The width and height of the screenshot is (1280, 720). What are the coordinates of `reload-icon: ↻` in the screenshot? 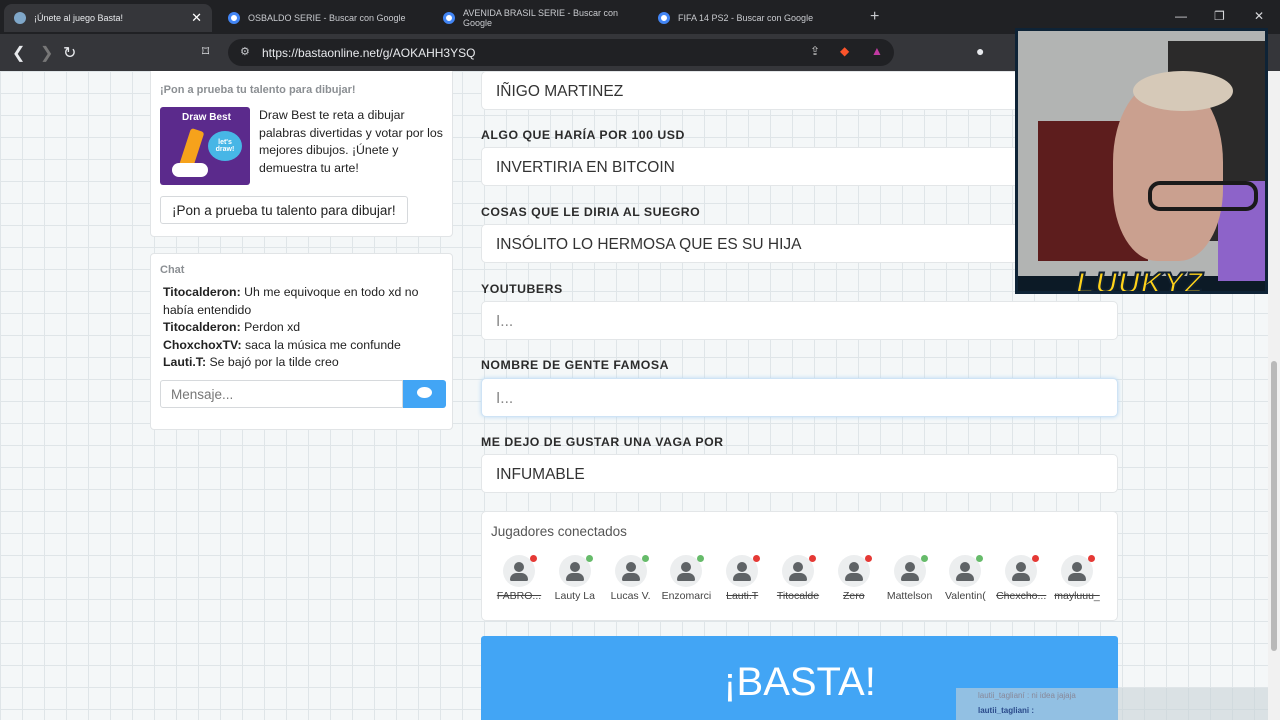 It's located at (69, 53).